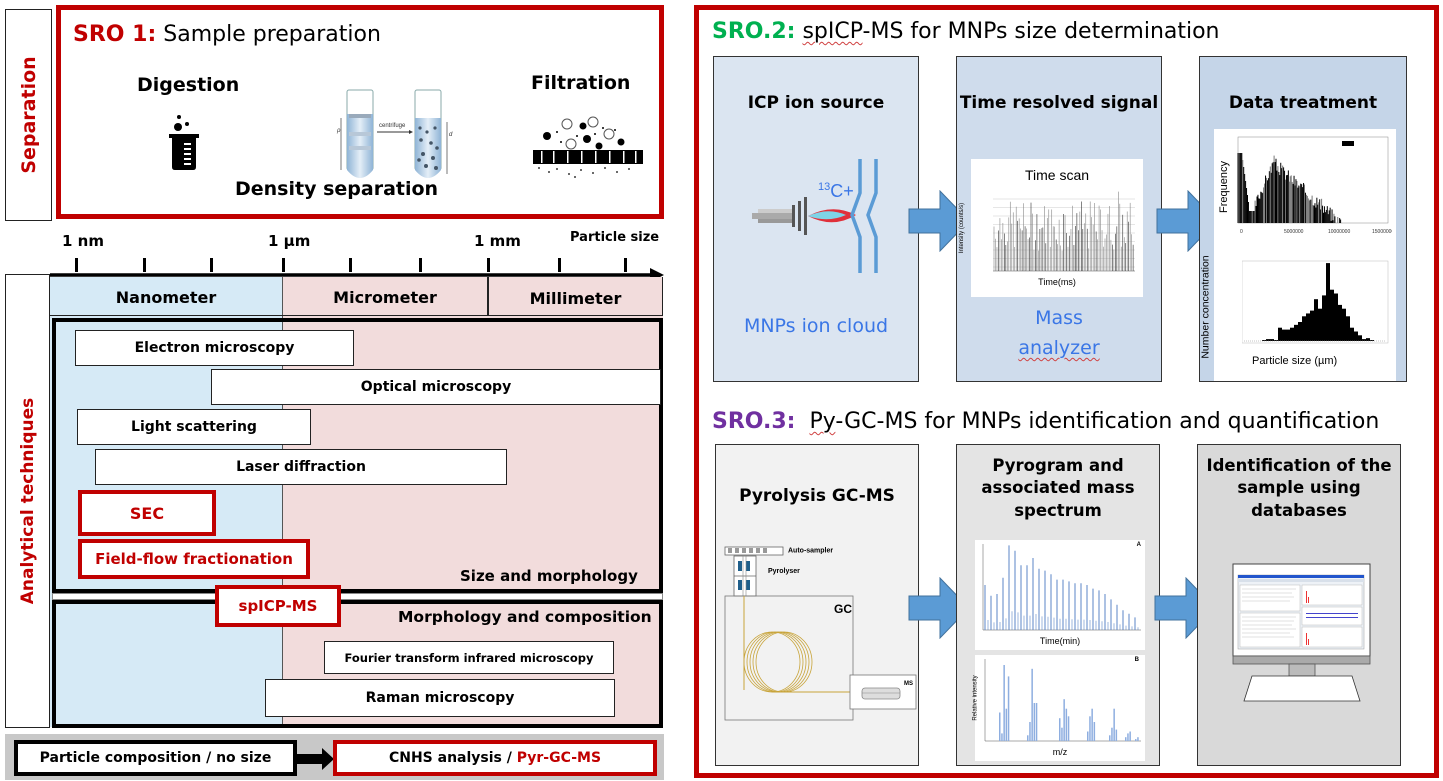 The image size is (1443, 781). Describe the element at coordinates (754, 421) in the screenshot. I see `sro3-key: SRO.3:` at that location.